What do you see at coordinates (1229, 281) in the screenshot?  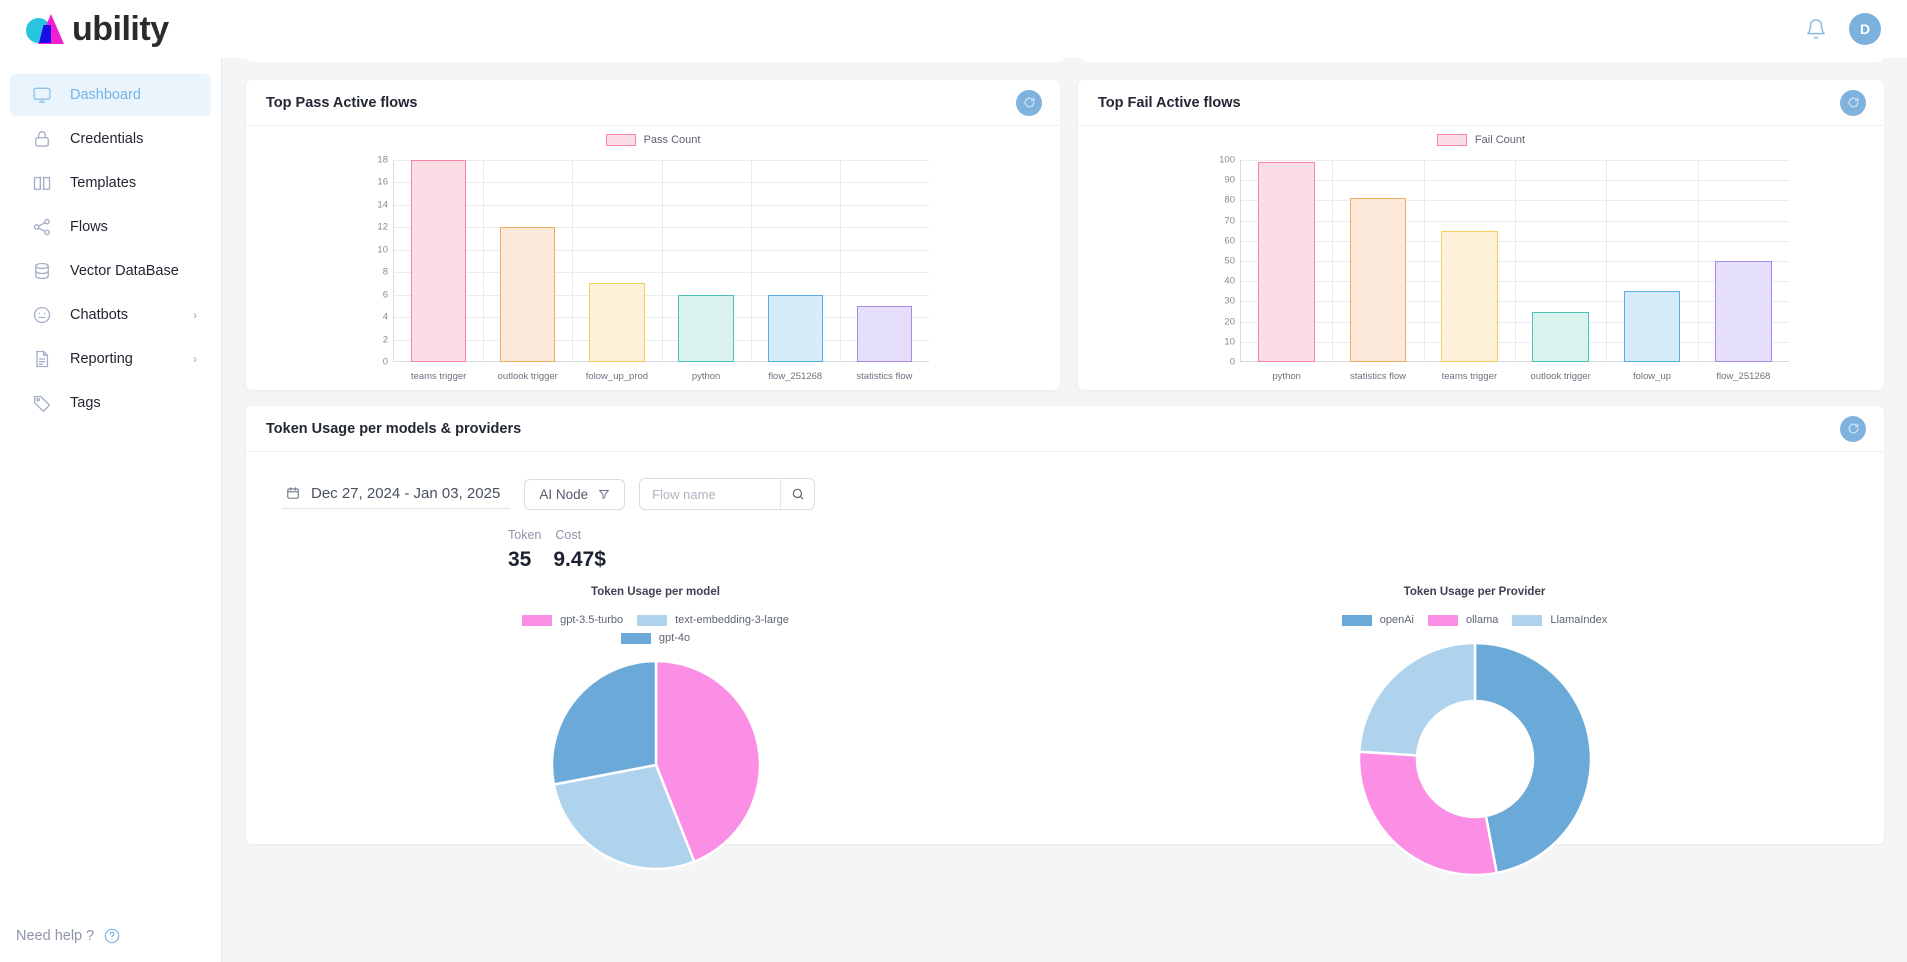 I see `y-axis-tick: 40` at bounding box center [1229, 281].